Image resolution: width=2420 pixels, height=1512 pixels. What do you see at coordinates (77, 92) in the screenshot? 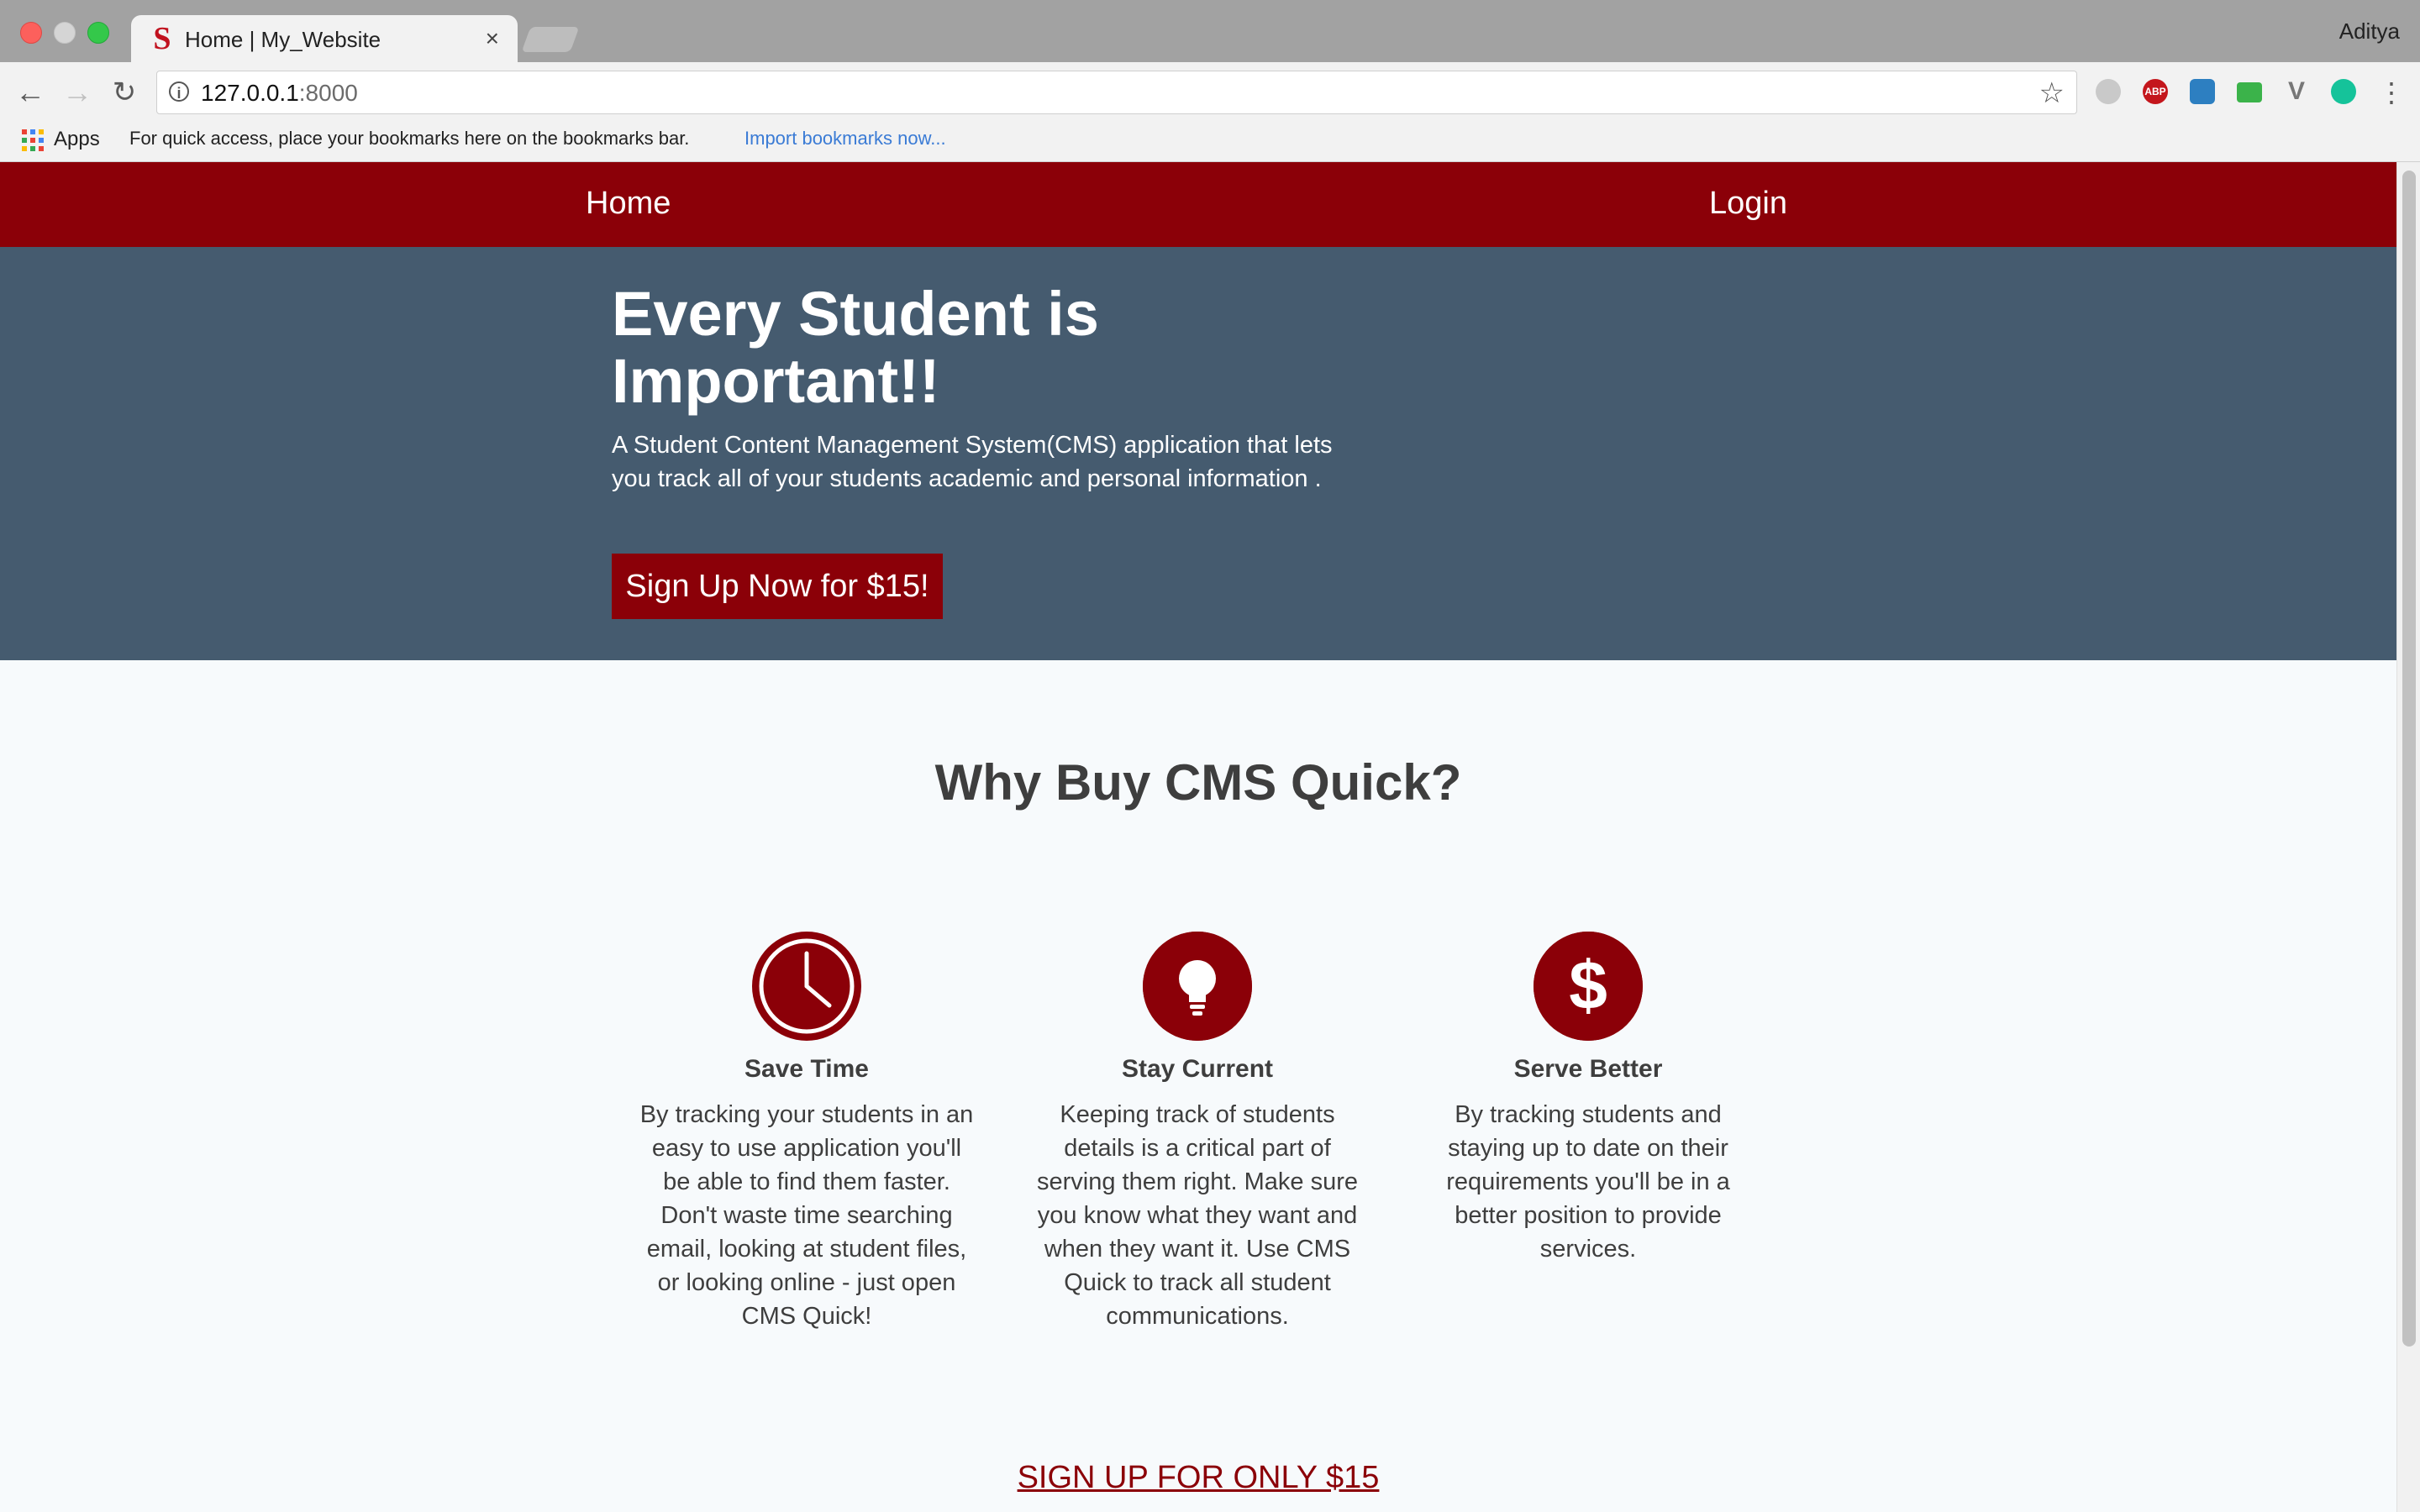
I see `forward-arrow-icon: →` at bounding box center [77, 92].